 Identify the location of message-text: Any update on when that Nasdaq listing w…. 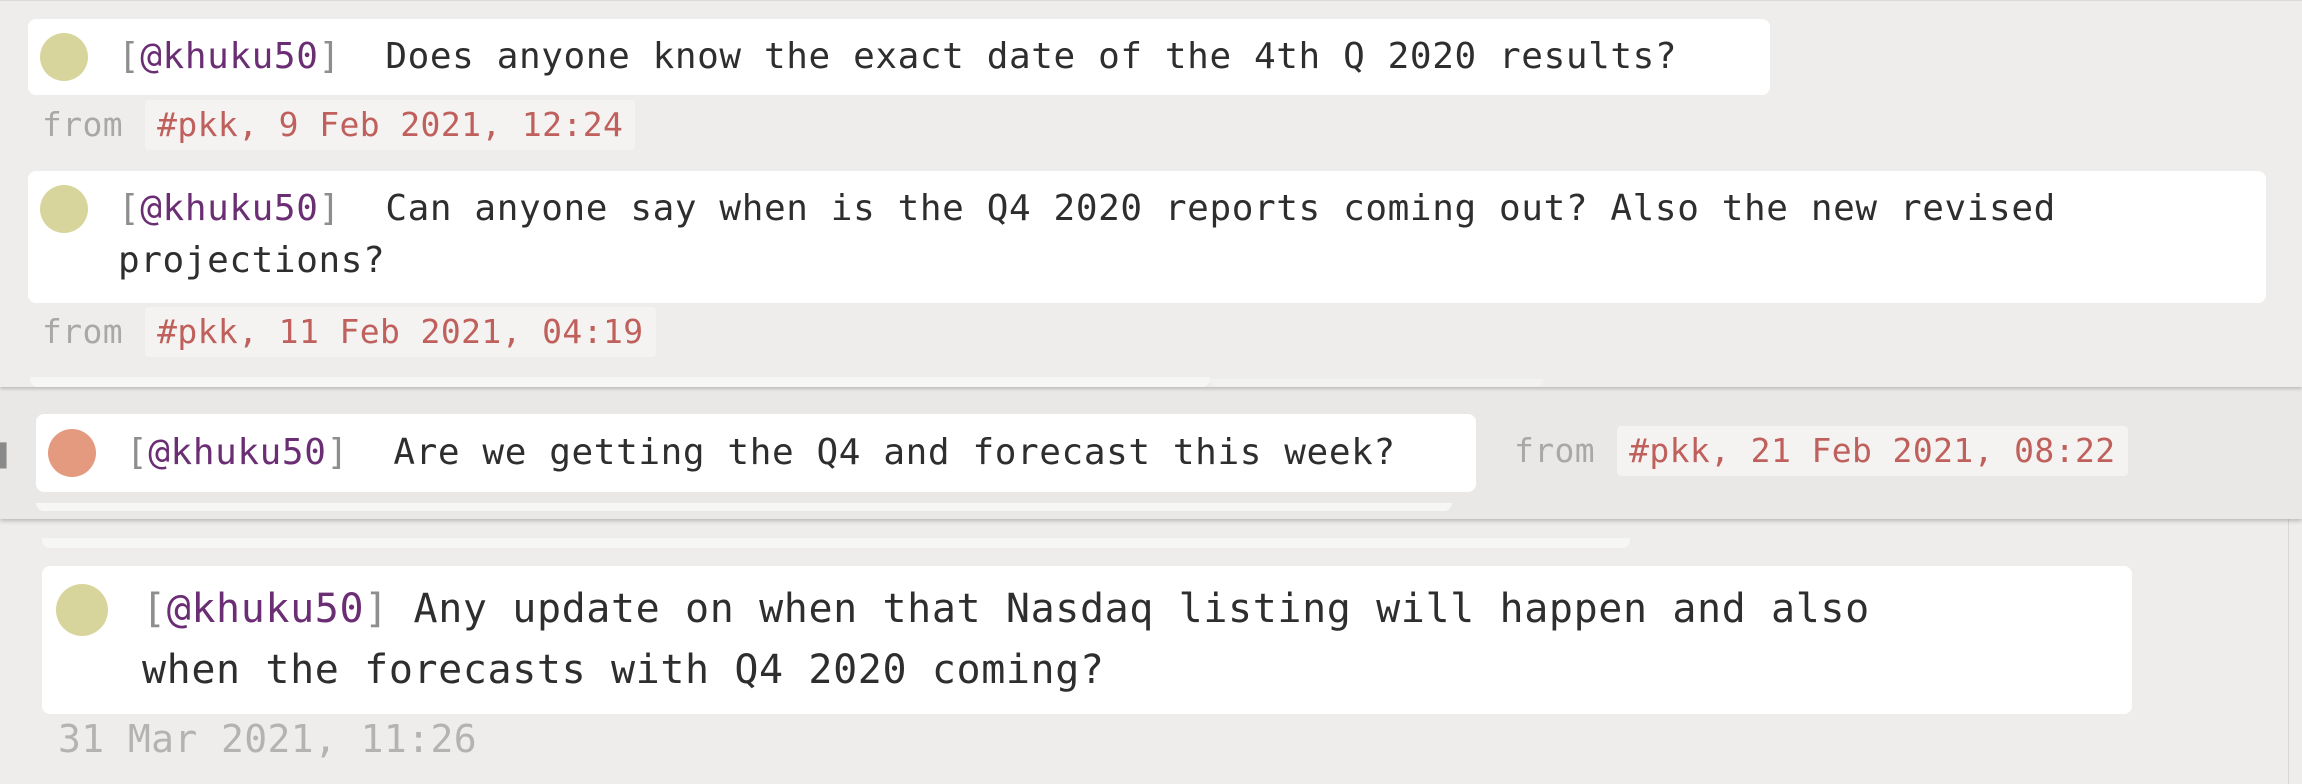
(1141, 609).